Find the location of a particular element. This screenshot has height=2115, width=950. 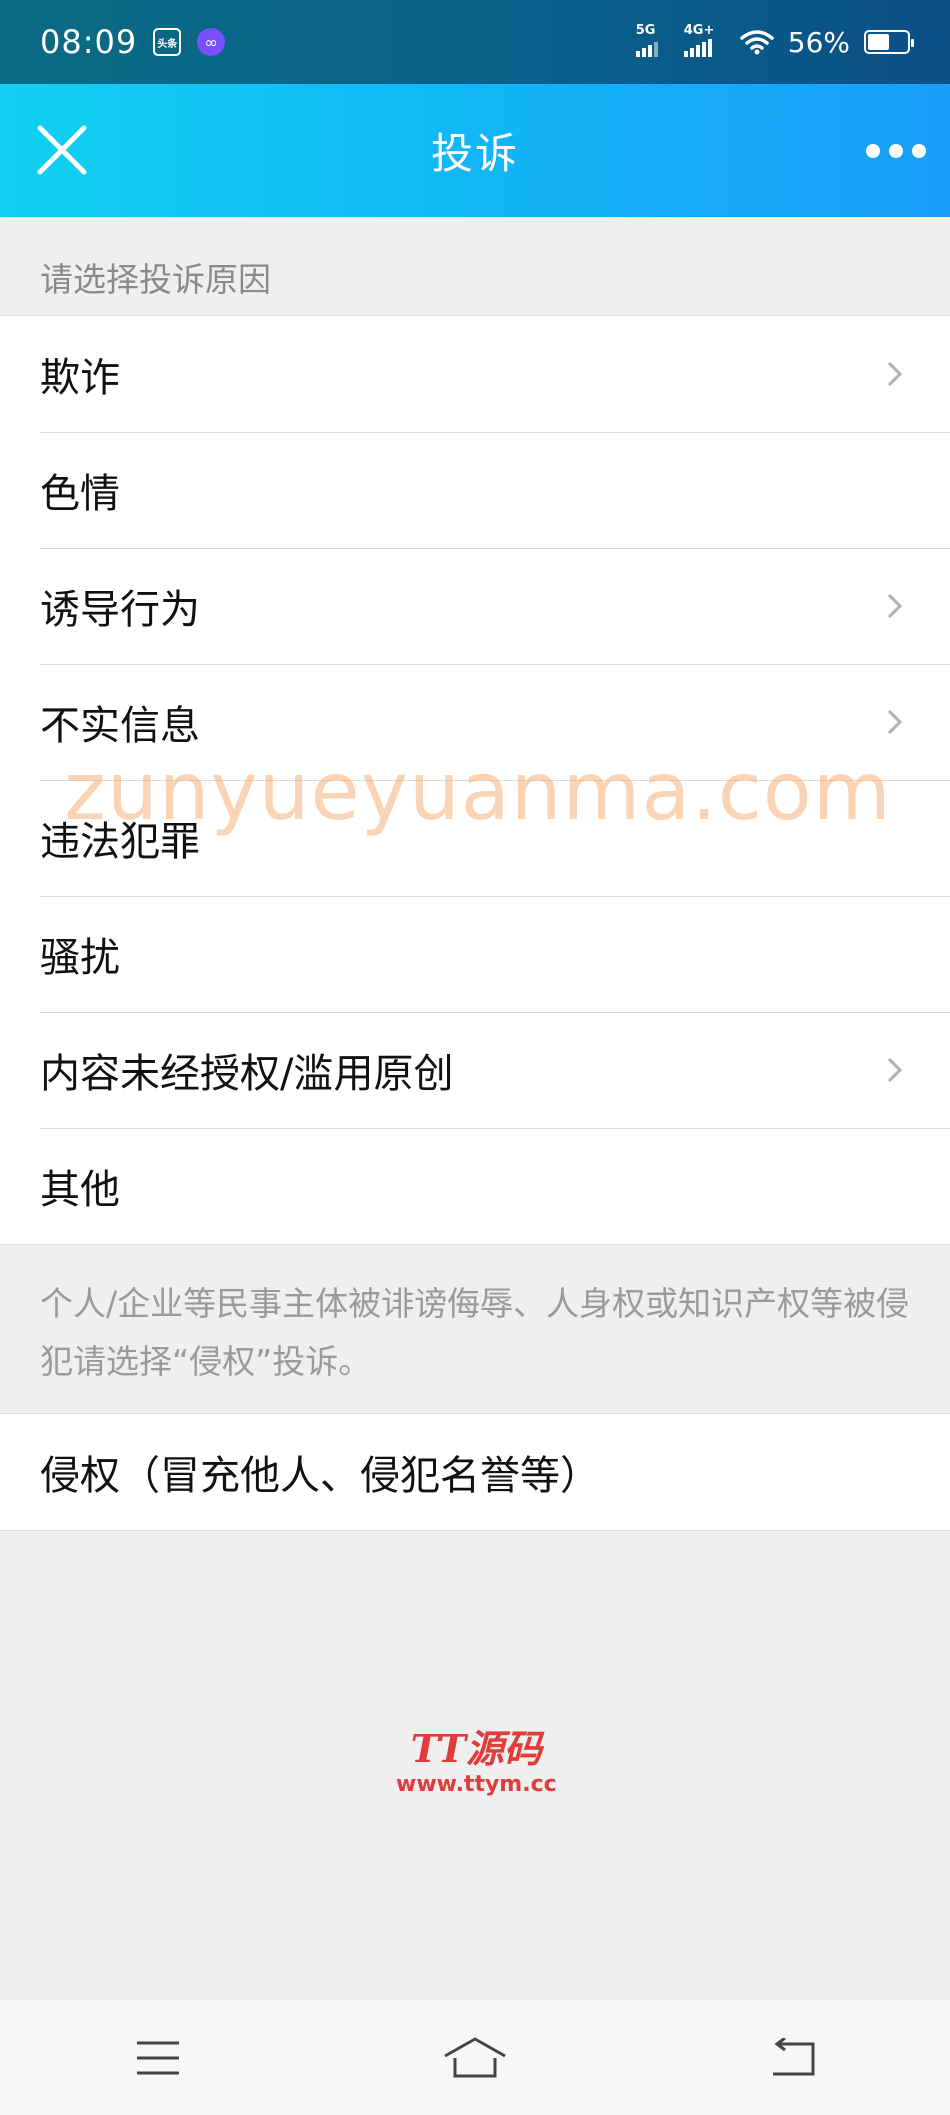

home-button is located at coordinates (475, 2058).